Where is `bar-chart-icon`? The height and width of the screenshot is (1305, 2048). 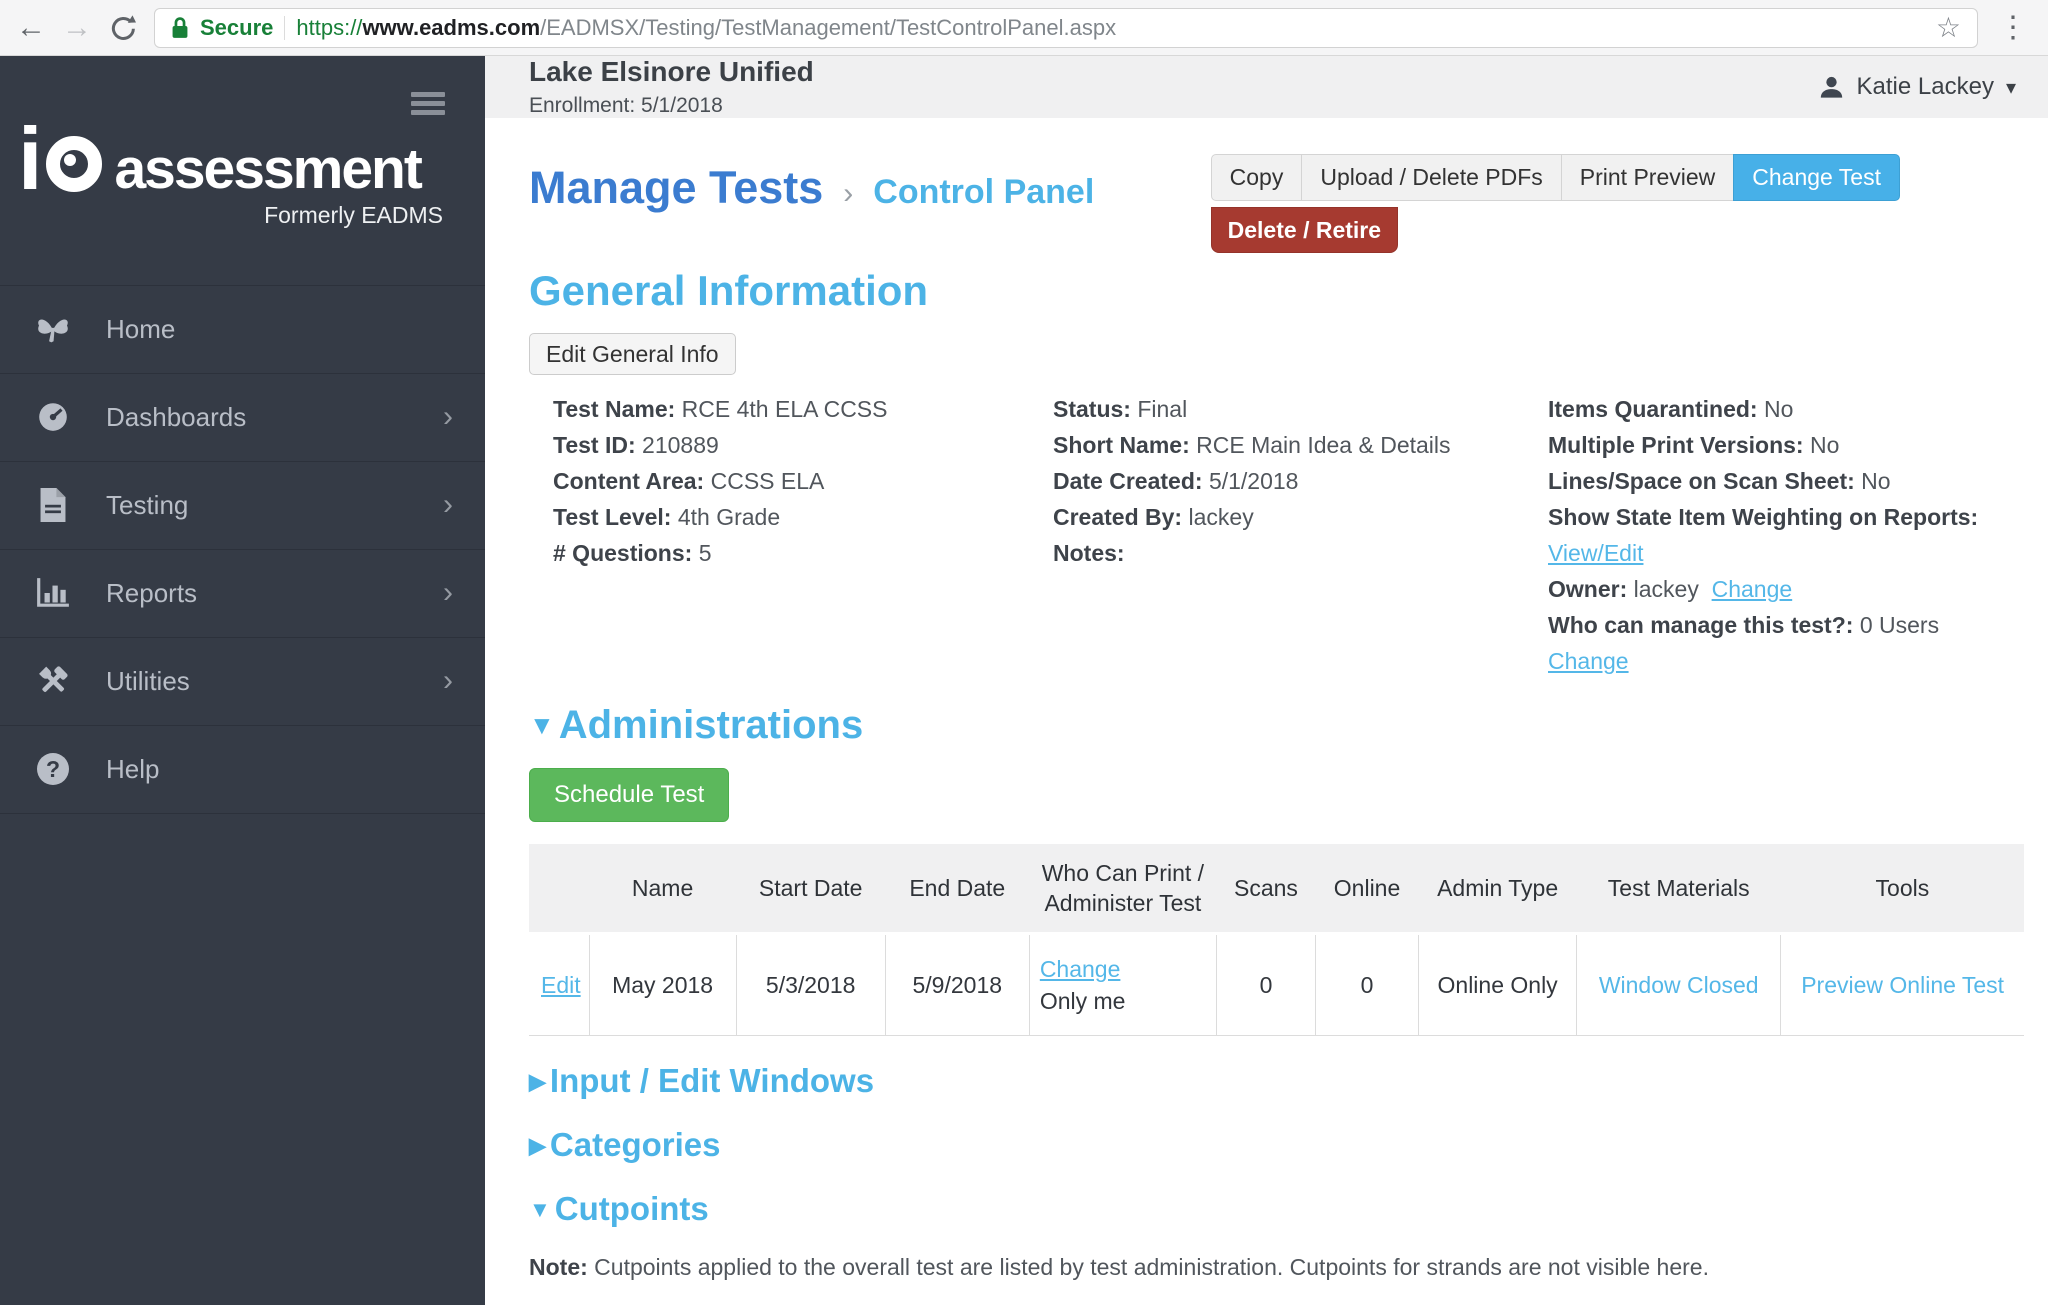 bar-chart-icon is located at coordinates (53, 593).